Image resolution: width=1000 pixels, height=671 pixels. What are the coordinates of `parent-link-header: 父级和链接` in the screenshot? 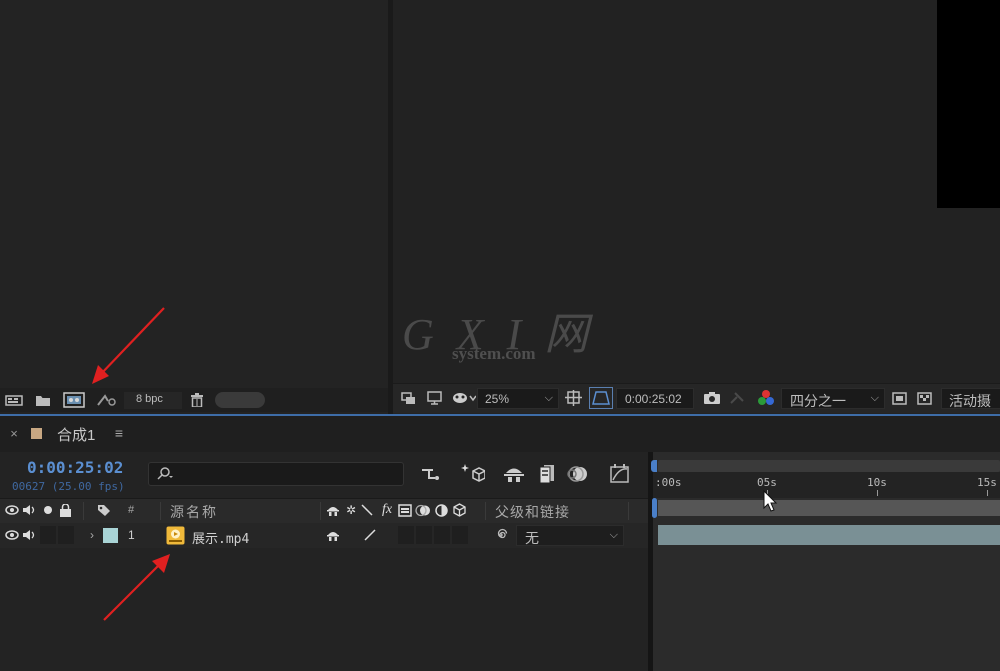 It's located at (532, 512).